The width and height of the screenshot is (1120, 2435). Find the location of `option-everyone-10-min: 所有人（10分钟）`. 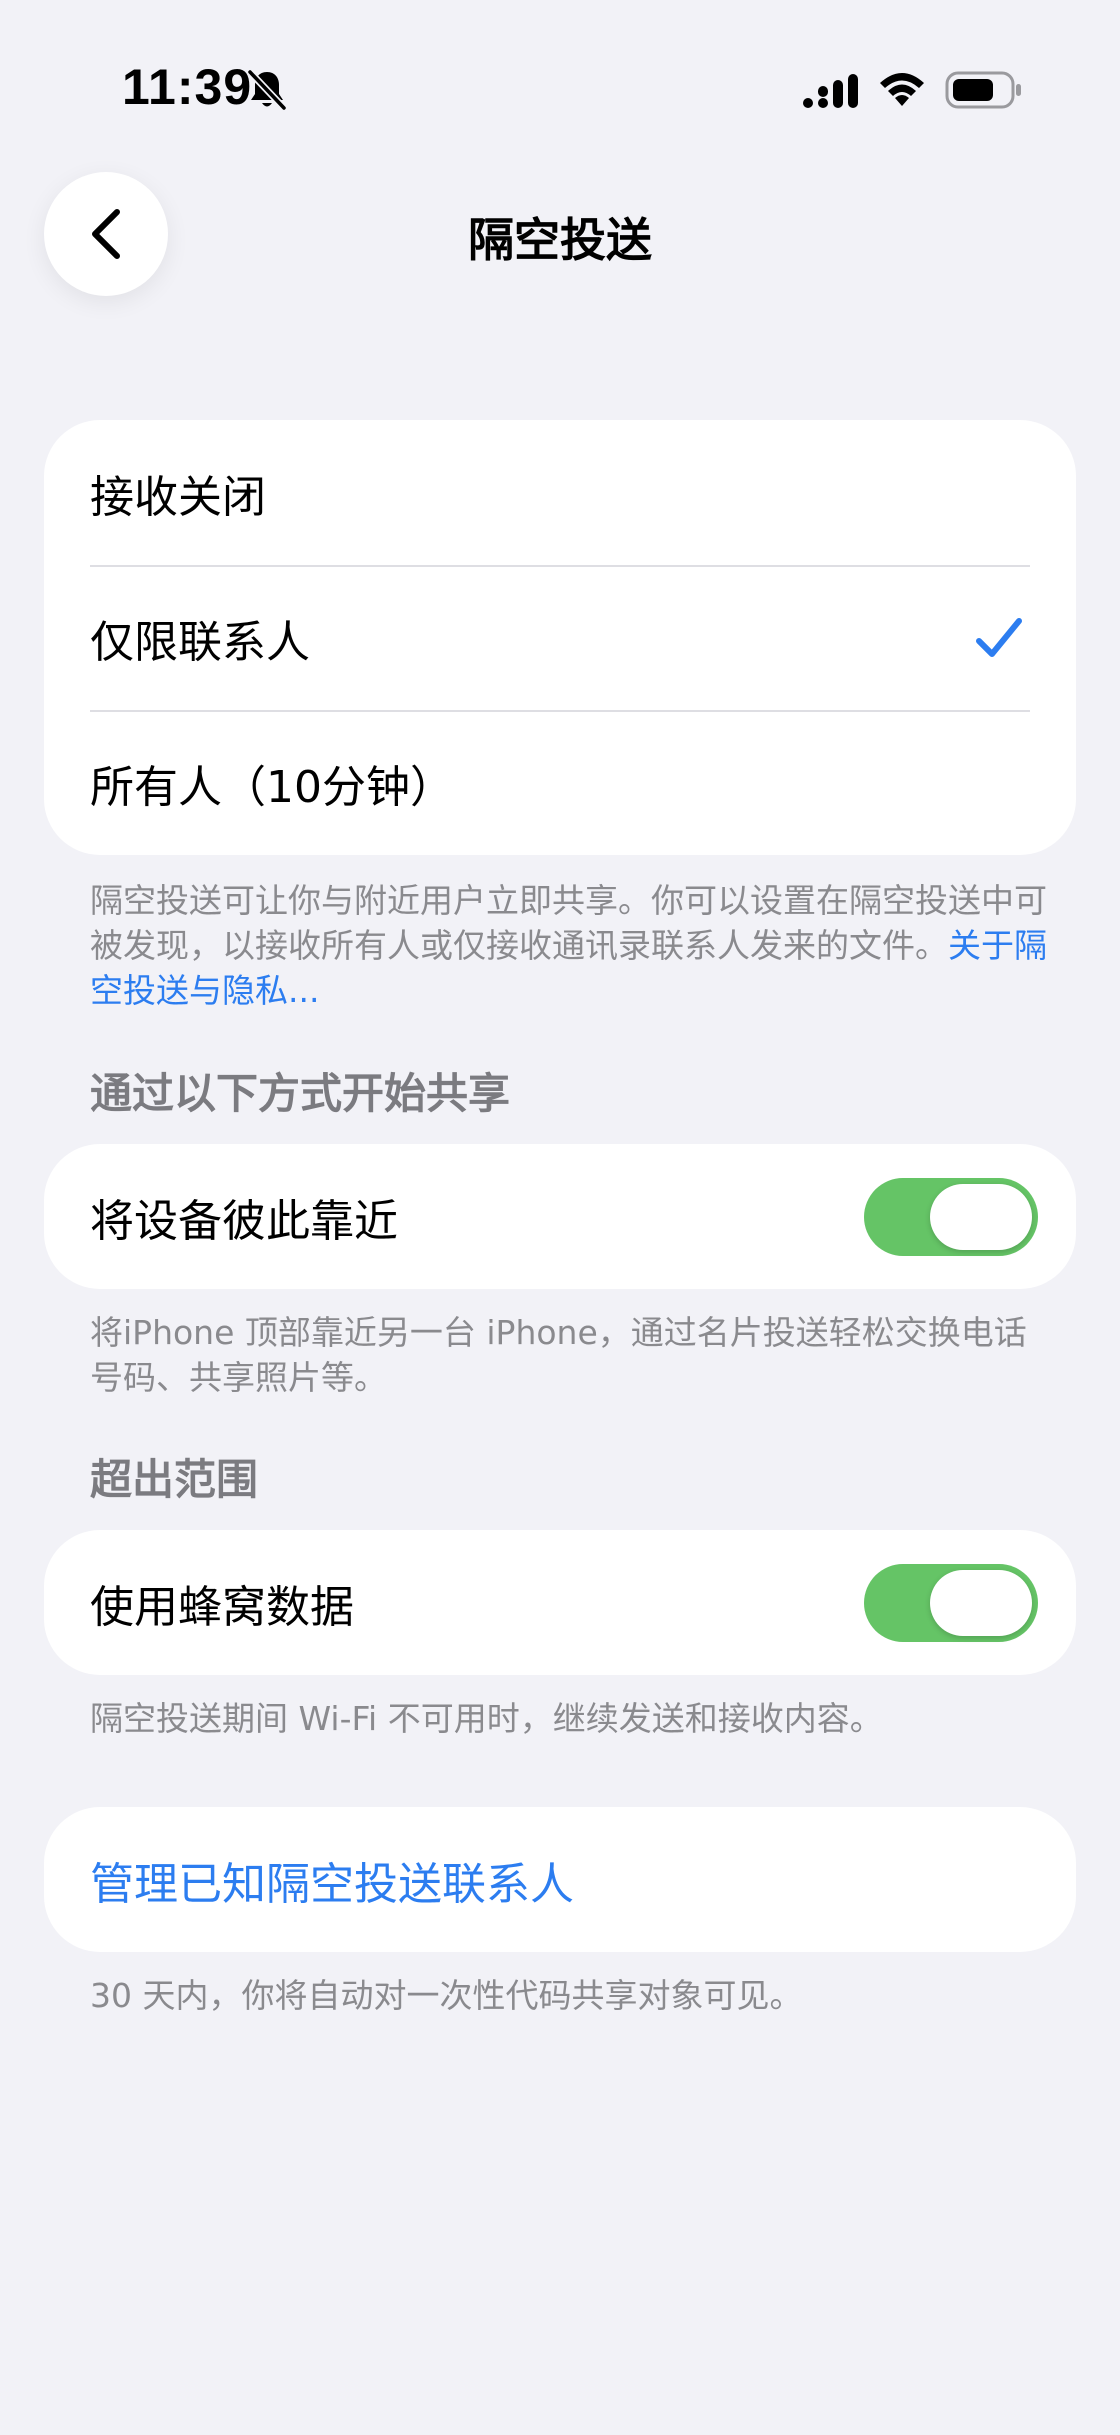

option-everyone-10-min: 所有人（10分钟） is located at coordinates (560, 782).